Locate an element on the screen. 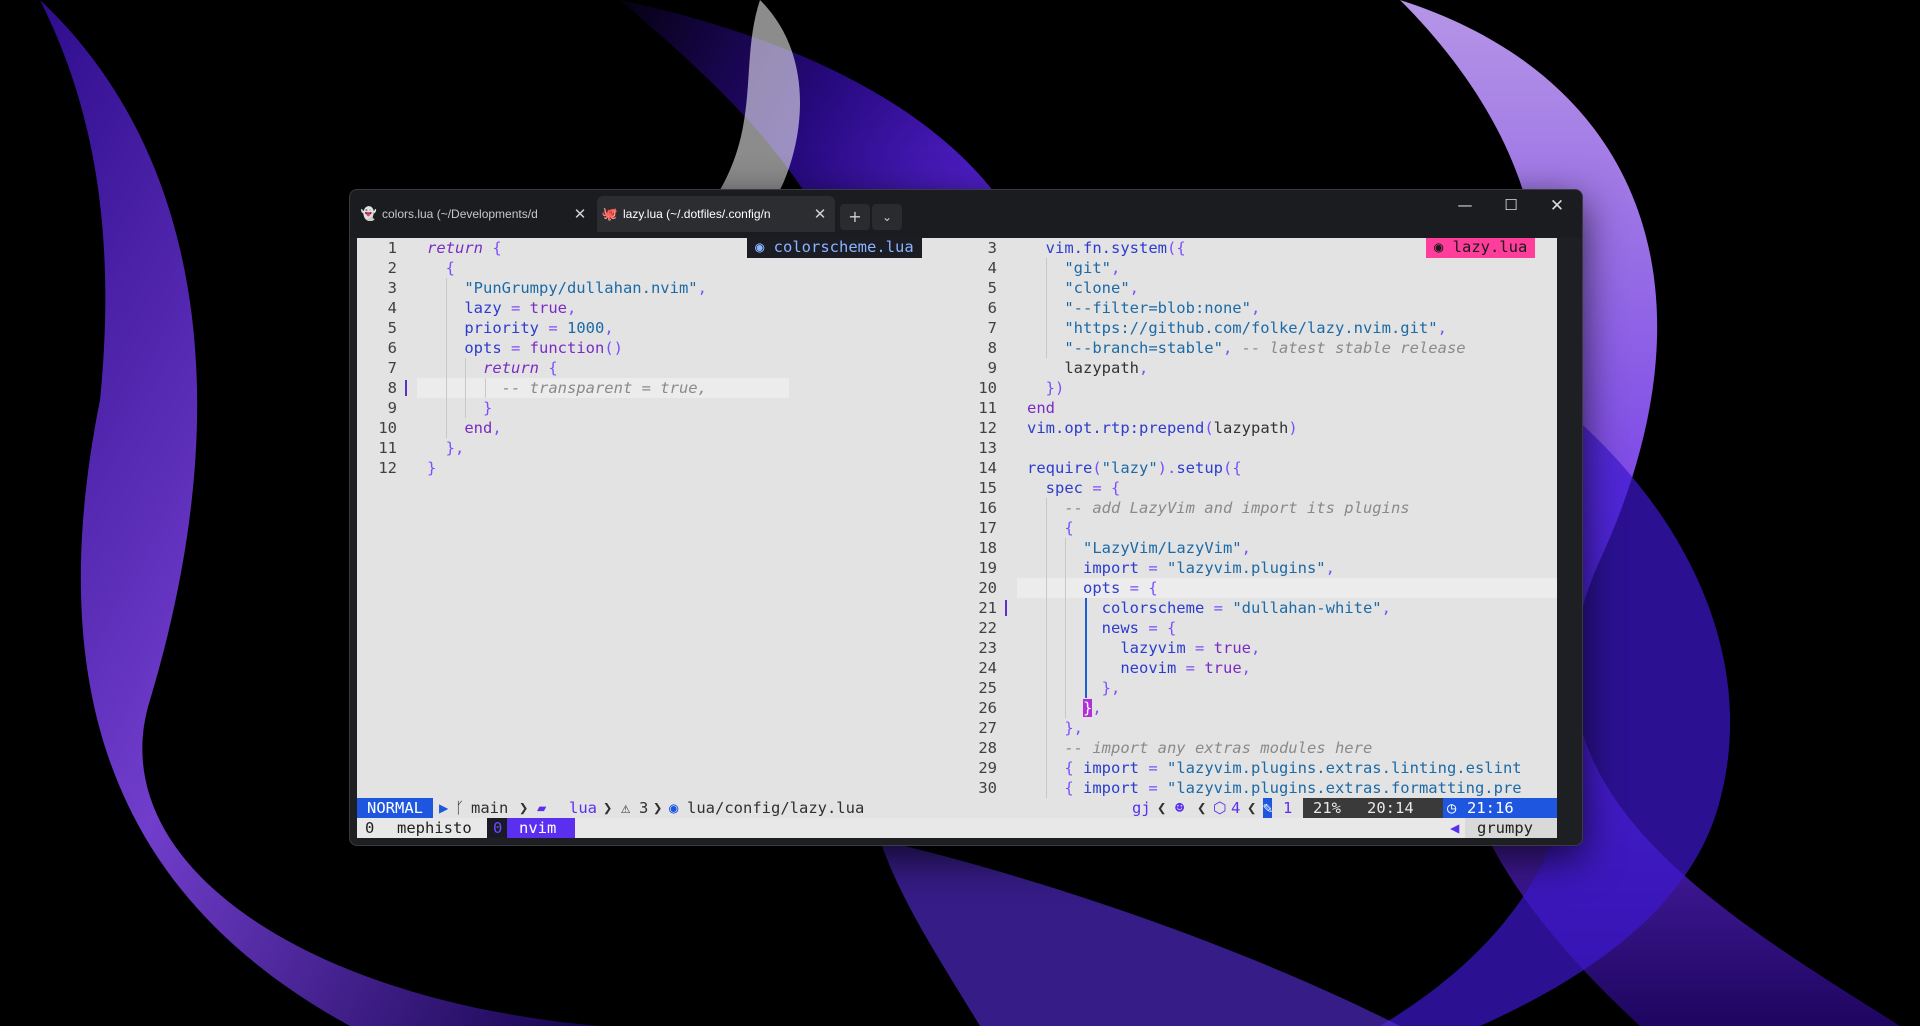 This screenshot has height=1026, width=1920. code-line: 15 spec = { is located at coordinates (1257, 488).